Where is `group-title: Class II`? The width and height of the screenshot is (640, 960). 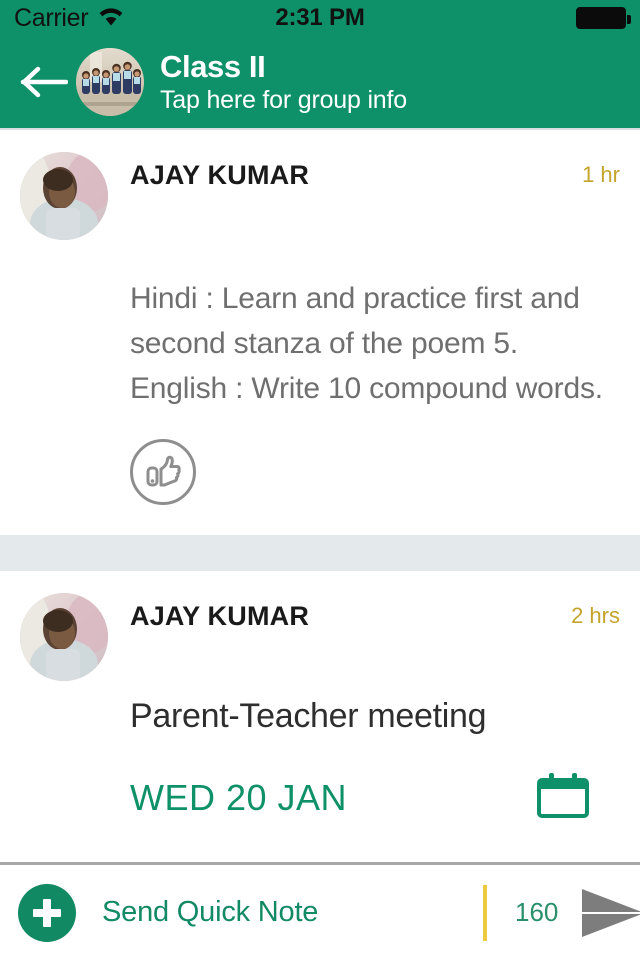
group-title: Class II is located at coordinates (213, 67).